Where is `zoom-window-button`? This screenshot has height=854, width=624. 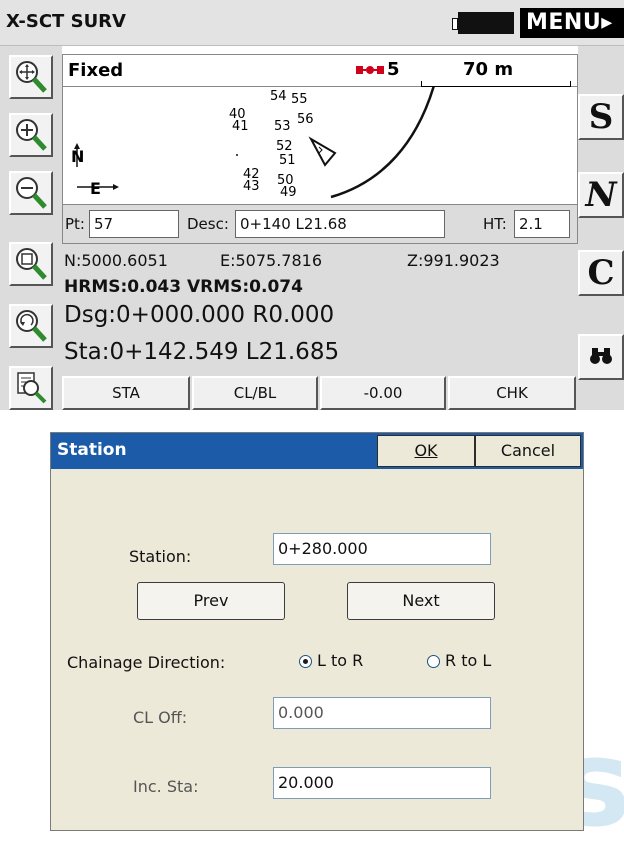 zoom-window-button is located at coordinates (31, 264).